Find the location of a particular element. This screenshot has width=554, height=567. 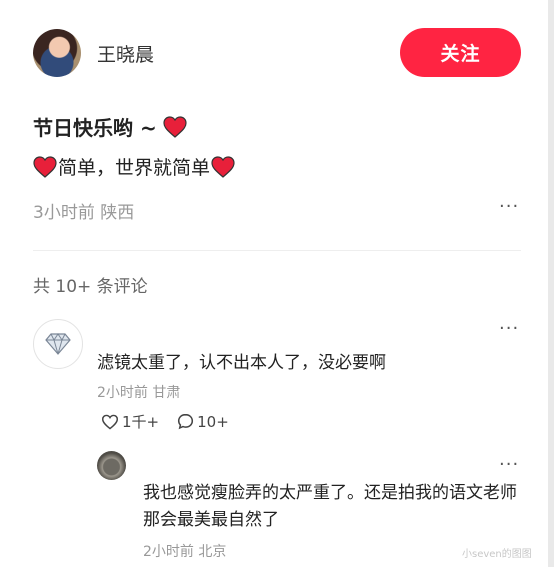

watermark: 小seven的图图 is located at coordinates (497, 554).